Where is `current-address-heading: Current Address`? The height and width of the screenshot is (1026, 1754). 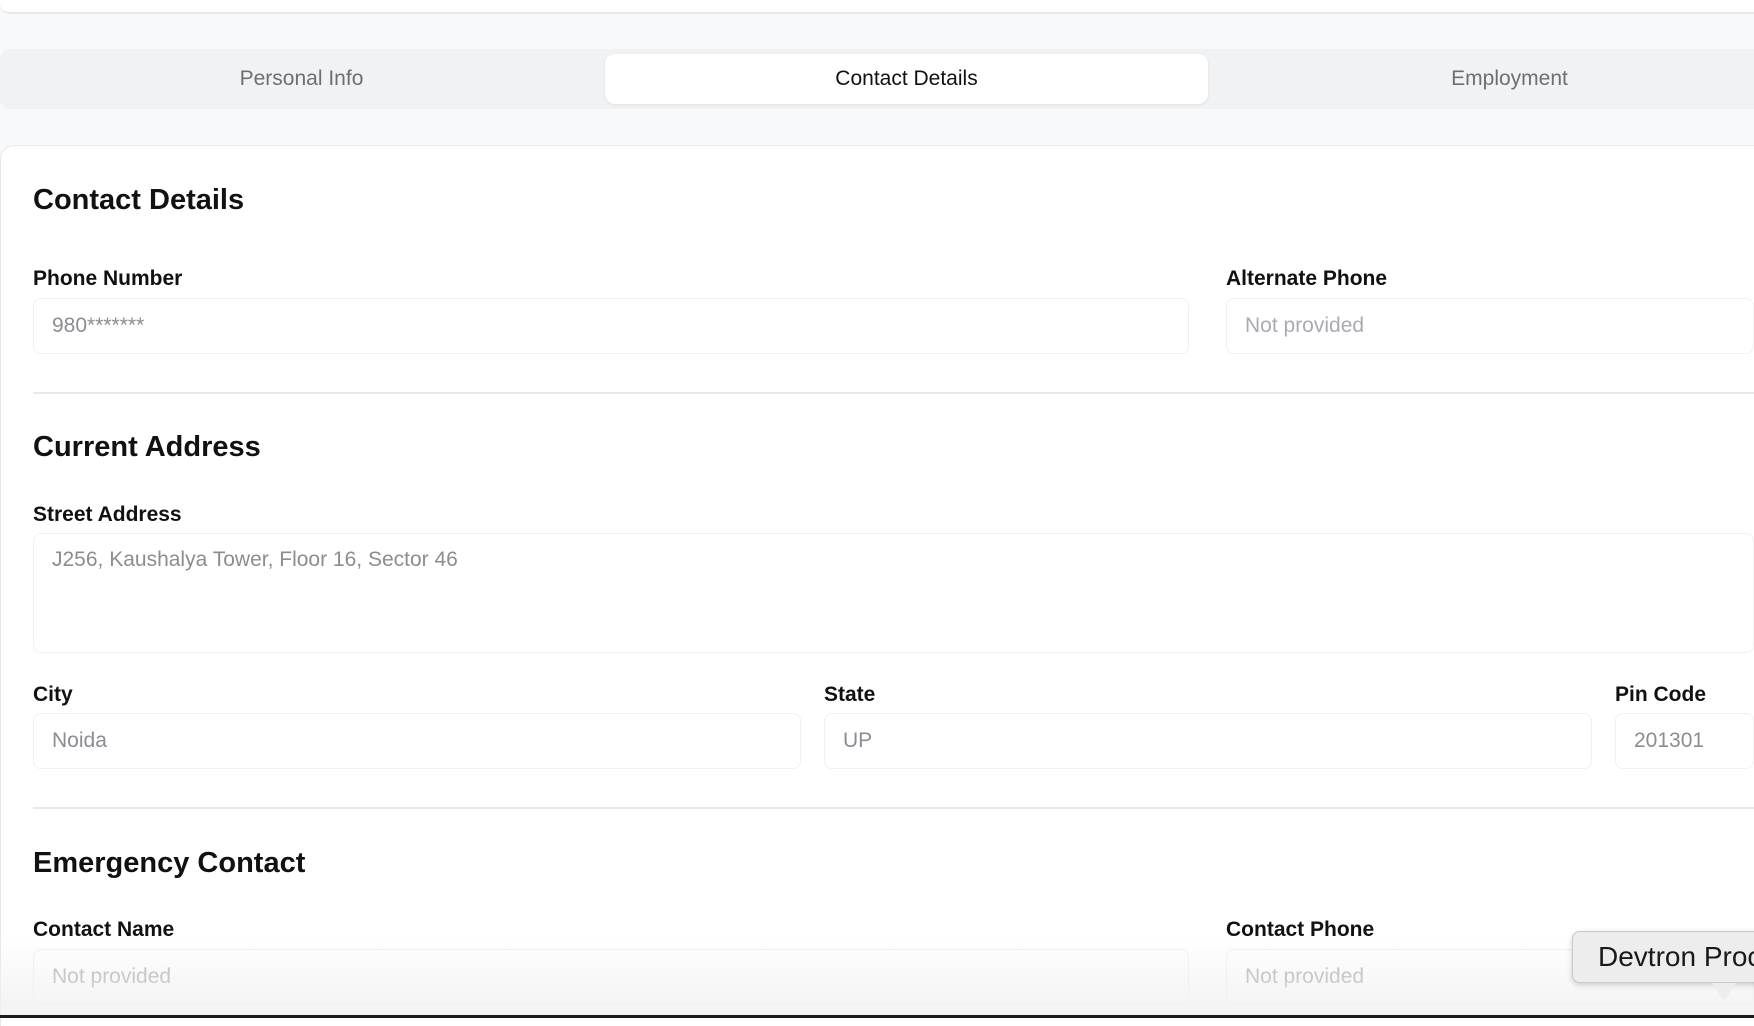
current-address-heading: Current Address is located at coordinates (147, 447).